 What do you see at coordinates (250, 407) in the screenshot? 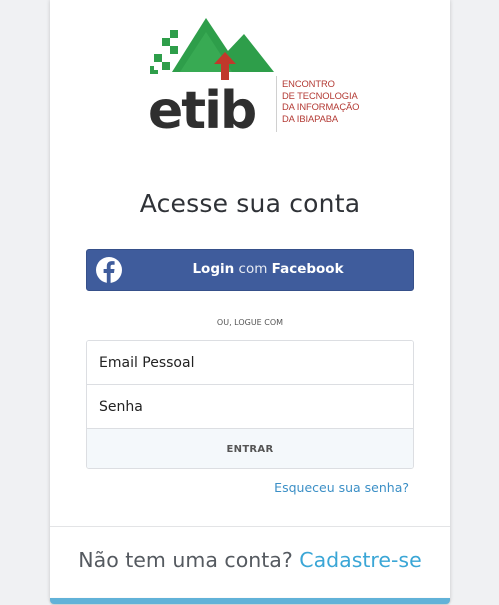
I see `password-field` at bounding box center [250, 407].